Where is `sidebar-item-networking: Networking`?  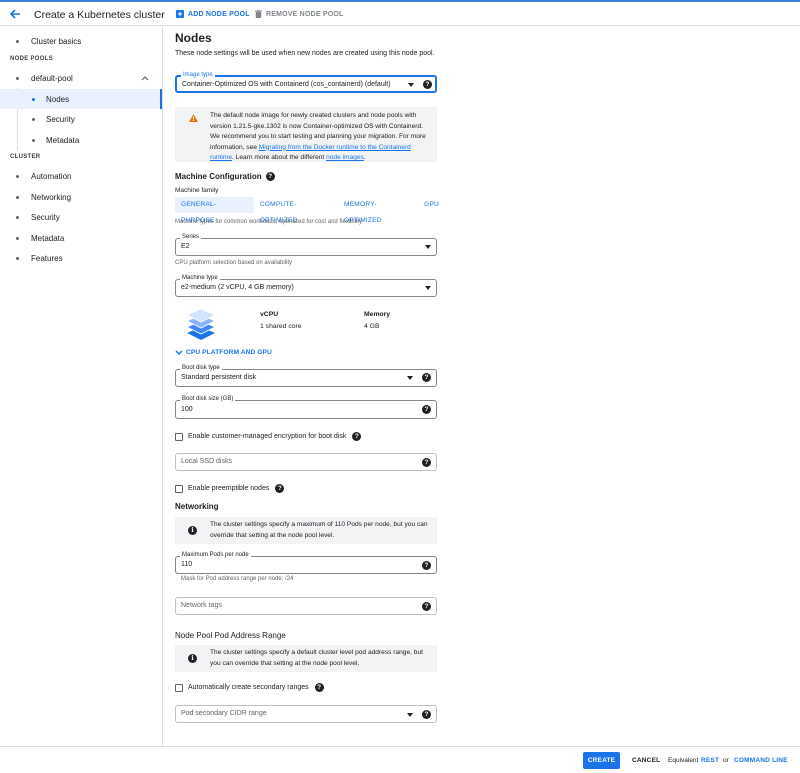 sidebar-item-networking: Networking is located at coordinates (81, 197).